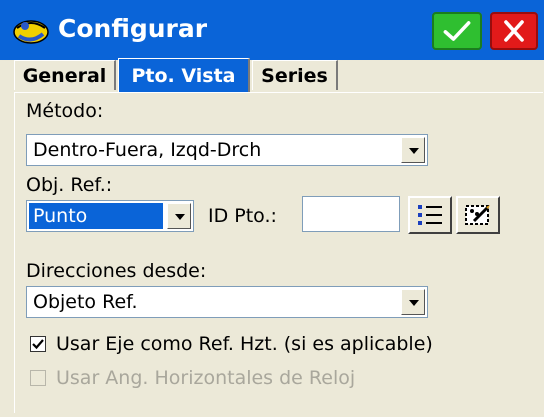 This screenshot has width=544, height=417. What do you see at coordinates (206, 378) in the screenshot?
I see `usar-ang-label: Usar Ang. Horizontales de Reloj` at bounding box center [206, 378].